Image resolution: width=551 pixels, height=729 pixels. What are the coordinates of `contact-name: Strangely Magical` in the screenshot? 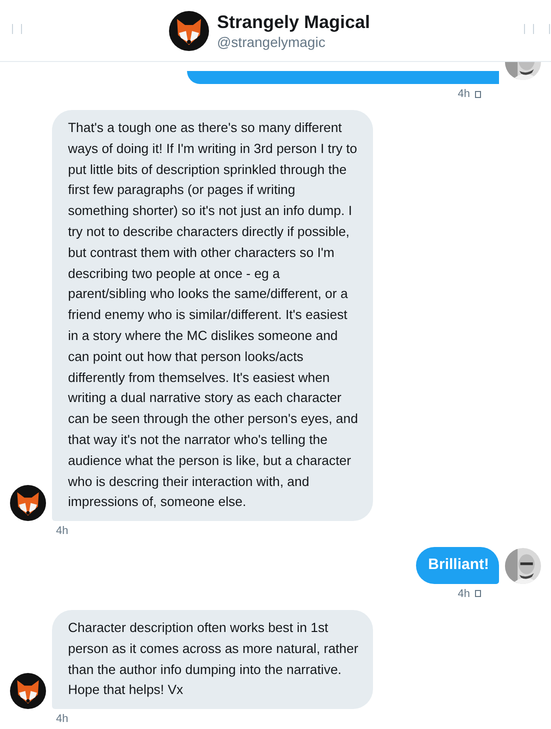 It's located at (293, 21).